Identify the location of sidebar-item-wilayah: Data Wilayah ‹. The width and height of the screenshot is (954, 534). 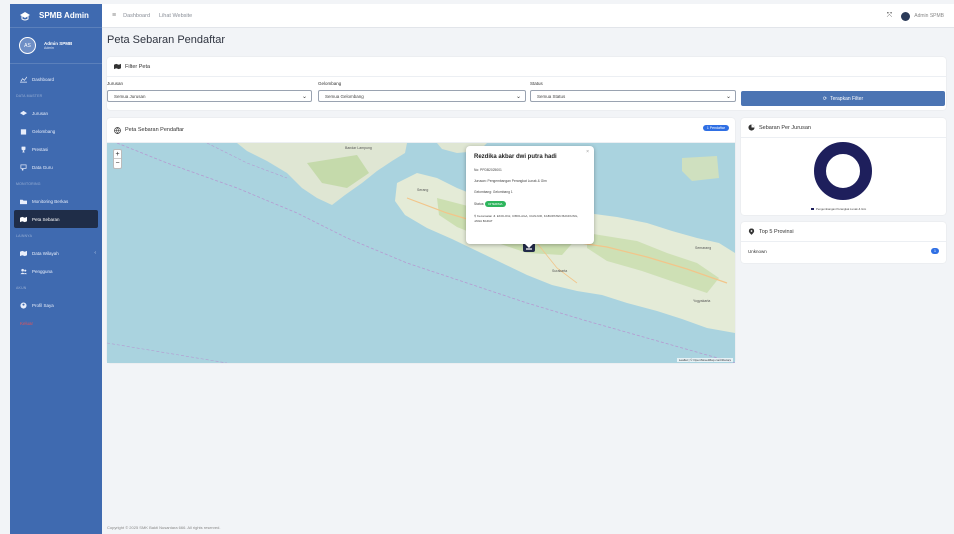
(56, 253).